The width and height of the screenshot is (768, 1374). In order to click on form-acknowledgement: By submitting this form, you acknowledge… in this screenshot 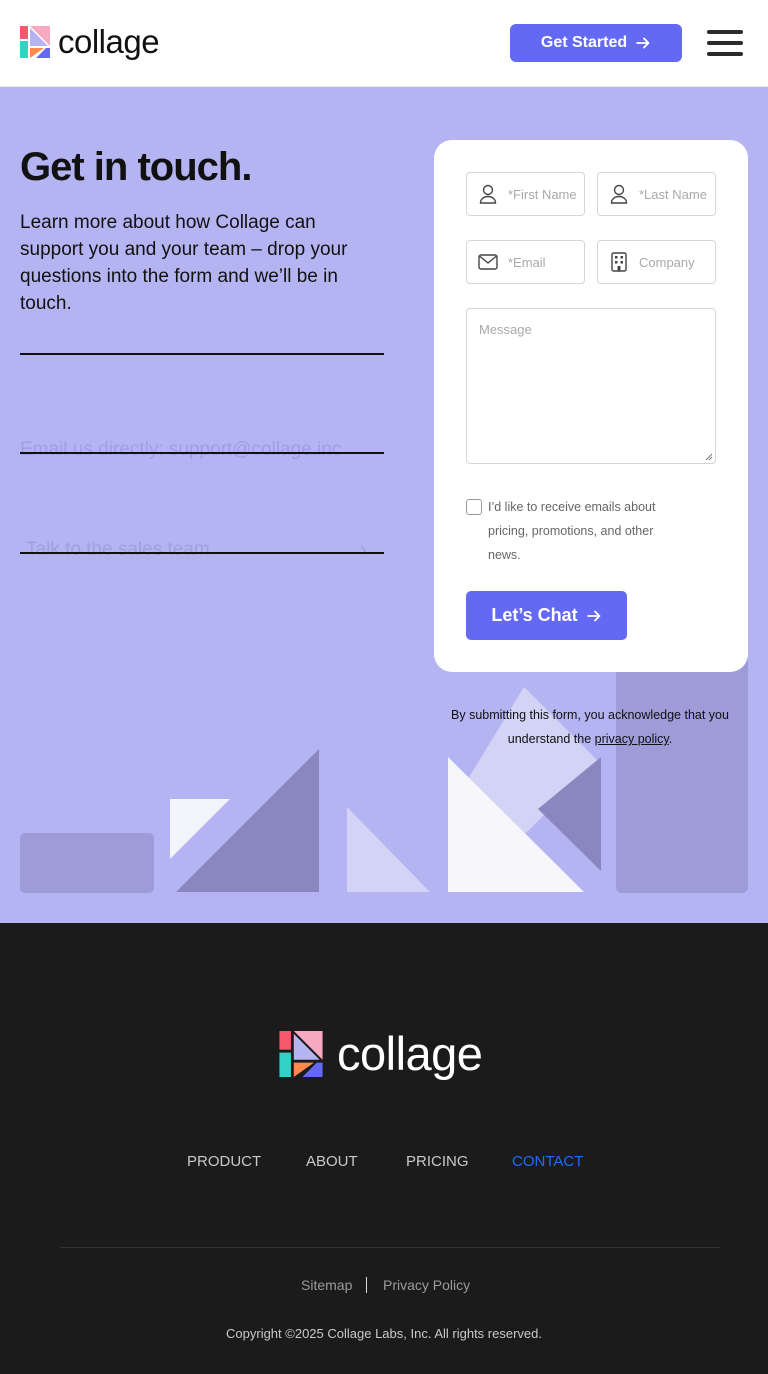, I will do `click(590, 727)`.